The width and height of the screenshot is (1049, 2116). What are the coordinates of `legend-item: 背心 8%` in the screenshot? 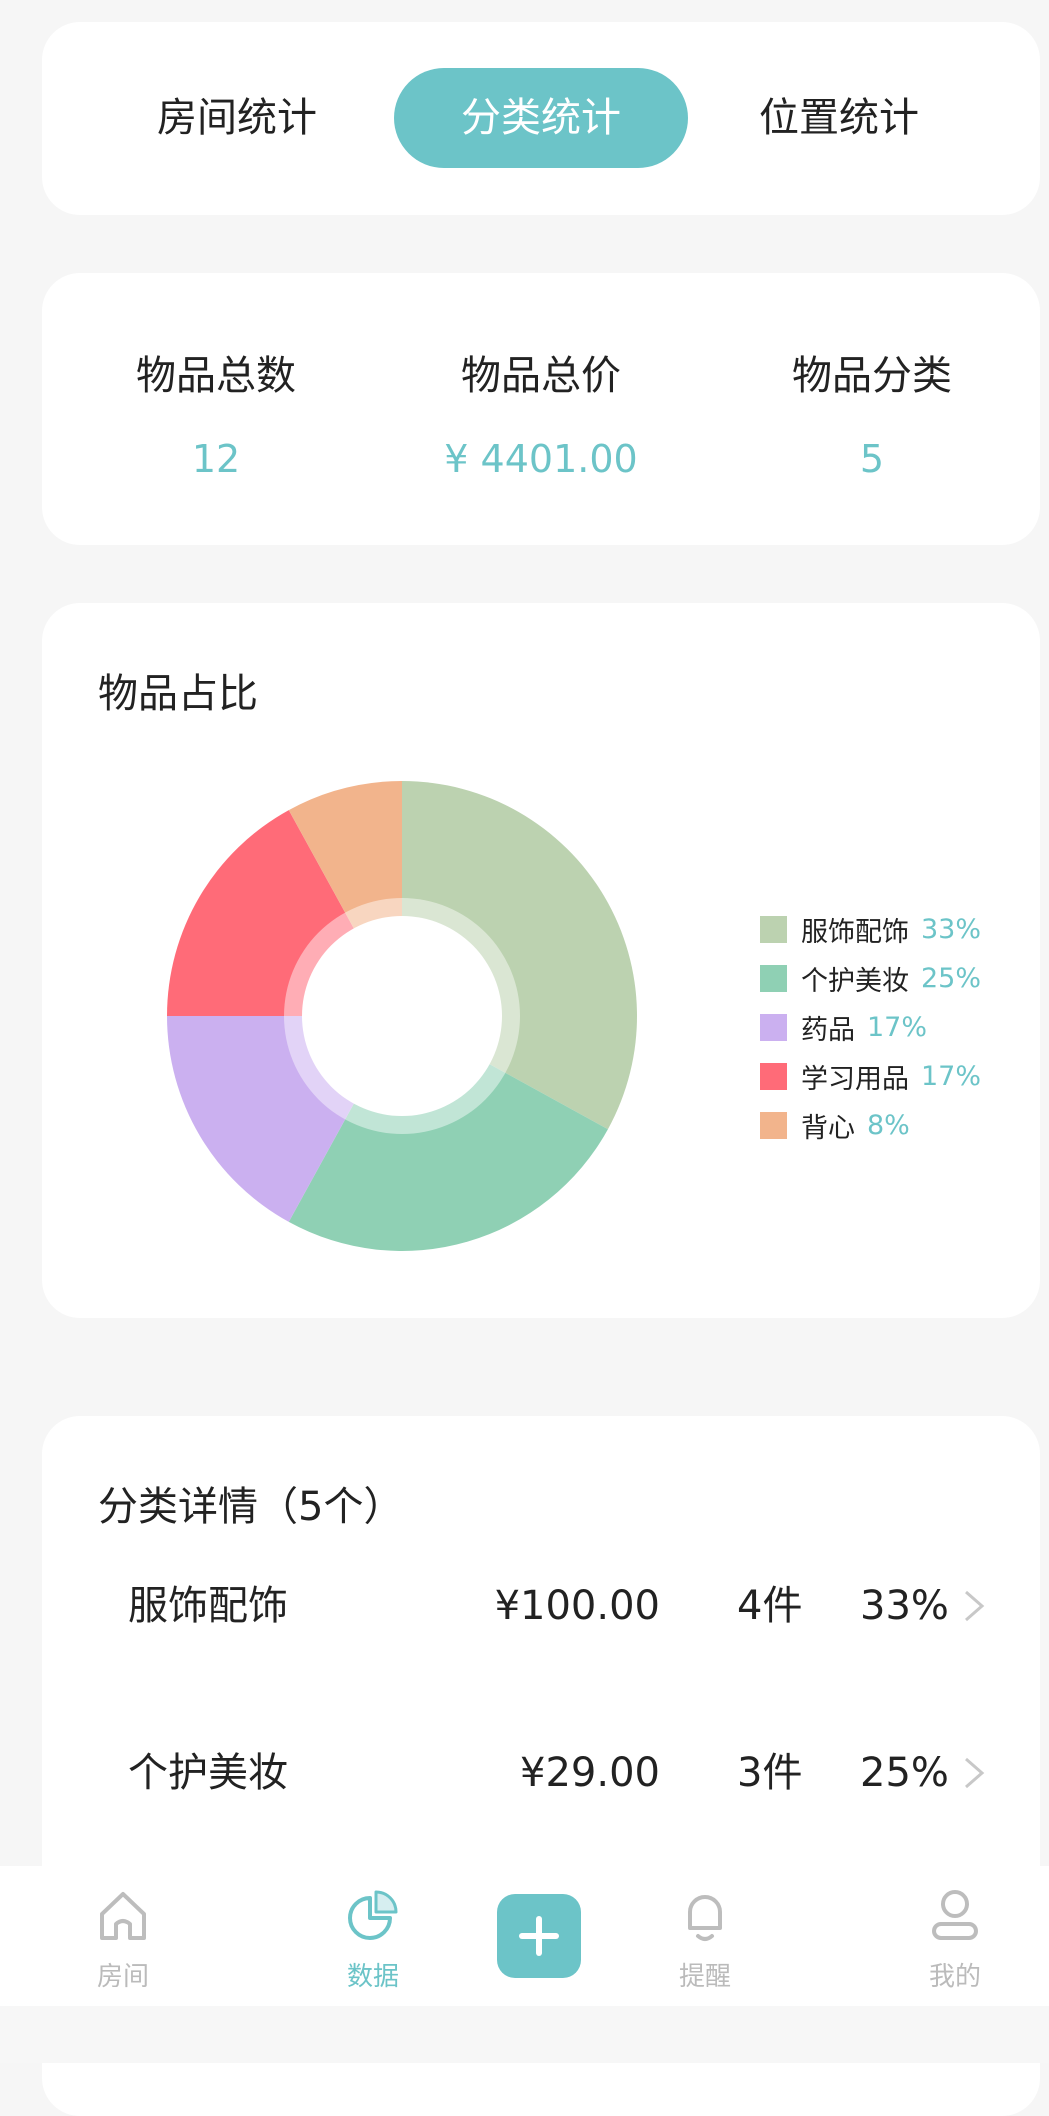 It's located at (870, 1125).